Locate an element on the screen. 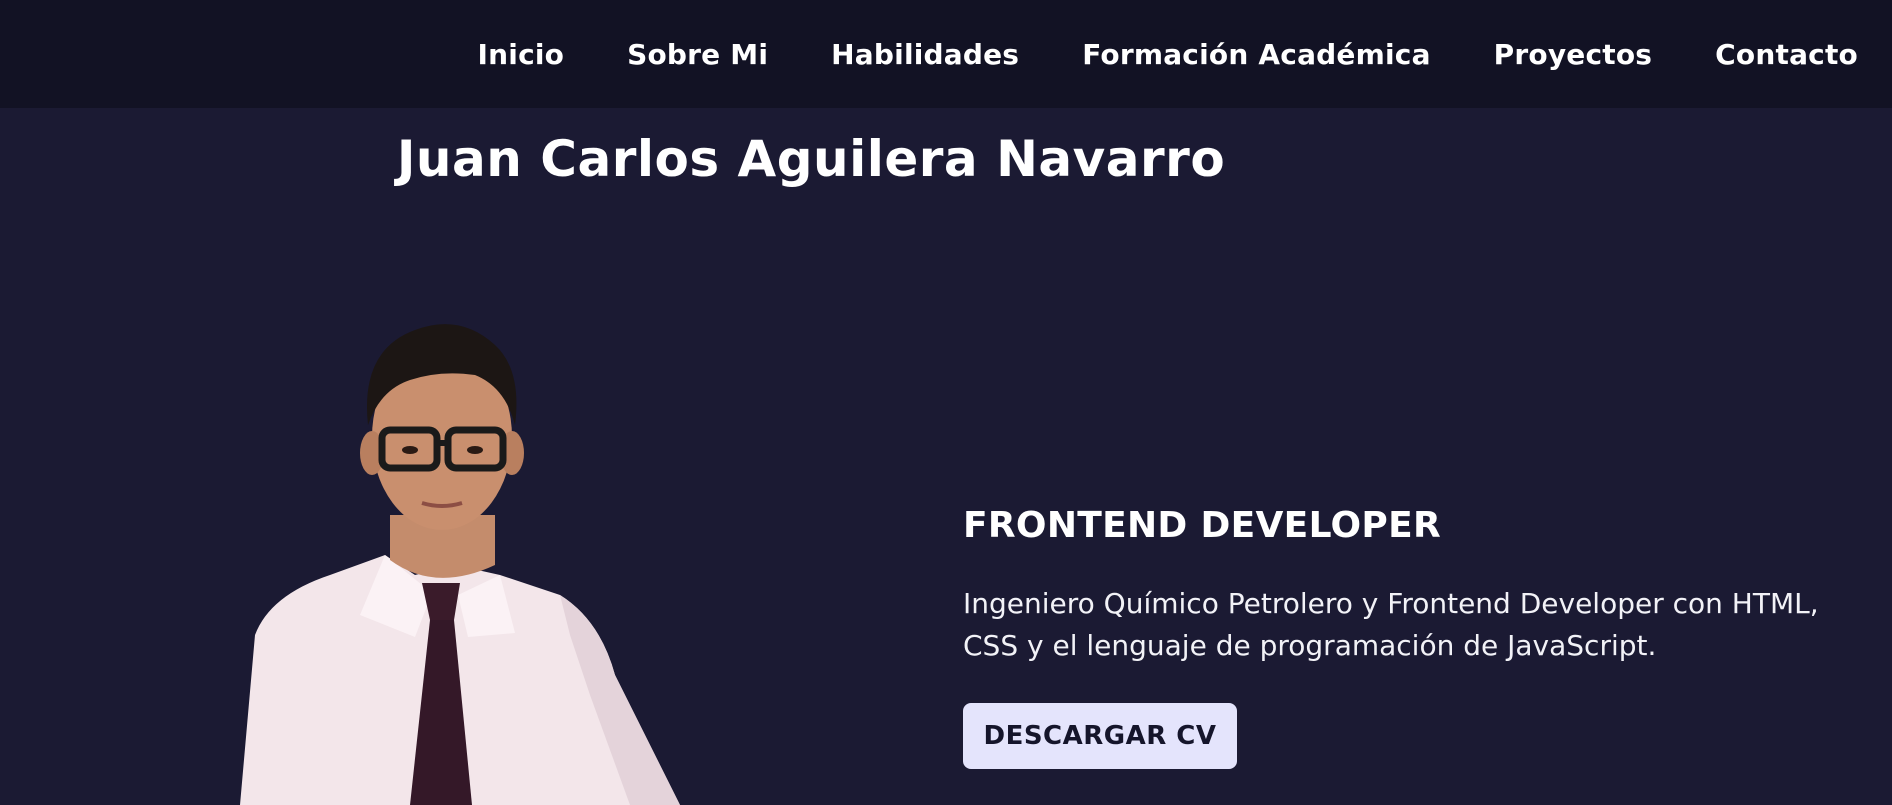 The width and height of the screenshot is (1892, 805). download-cv-button: DESCARGAR CV is located at coordinates (1100, 736).